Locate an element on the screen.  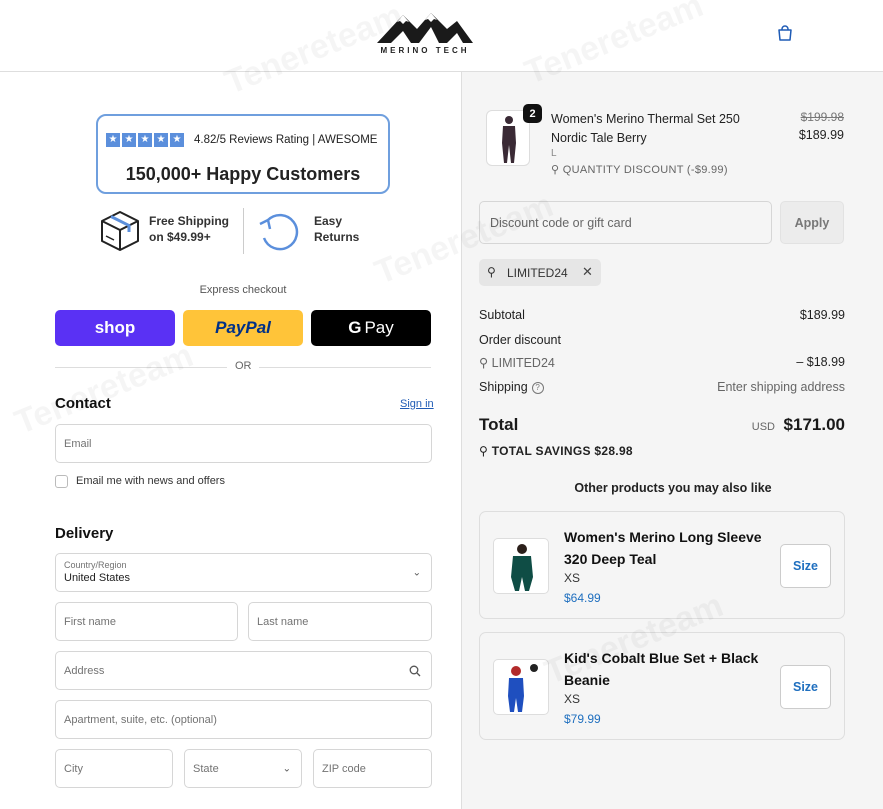
zip-field: ZIP code is located at coordinates (372, 768).